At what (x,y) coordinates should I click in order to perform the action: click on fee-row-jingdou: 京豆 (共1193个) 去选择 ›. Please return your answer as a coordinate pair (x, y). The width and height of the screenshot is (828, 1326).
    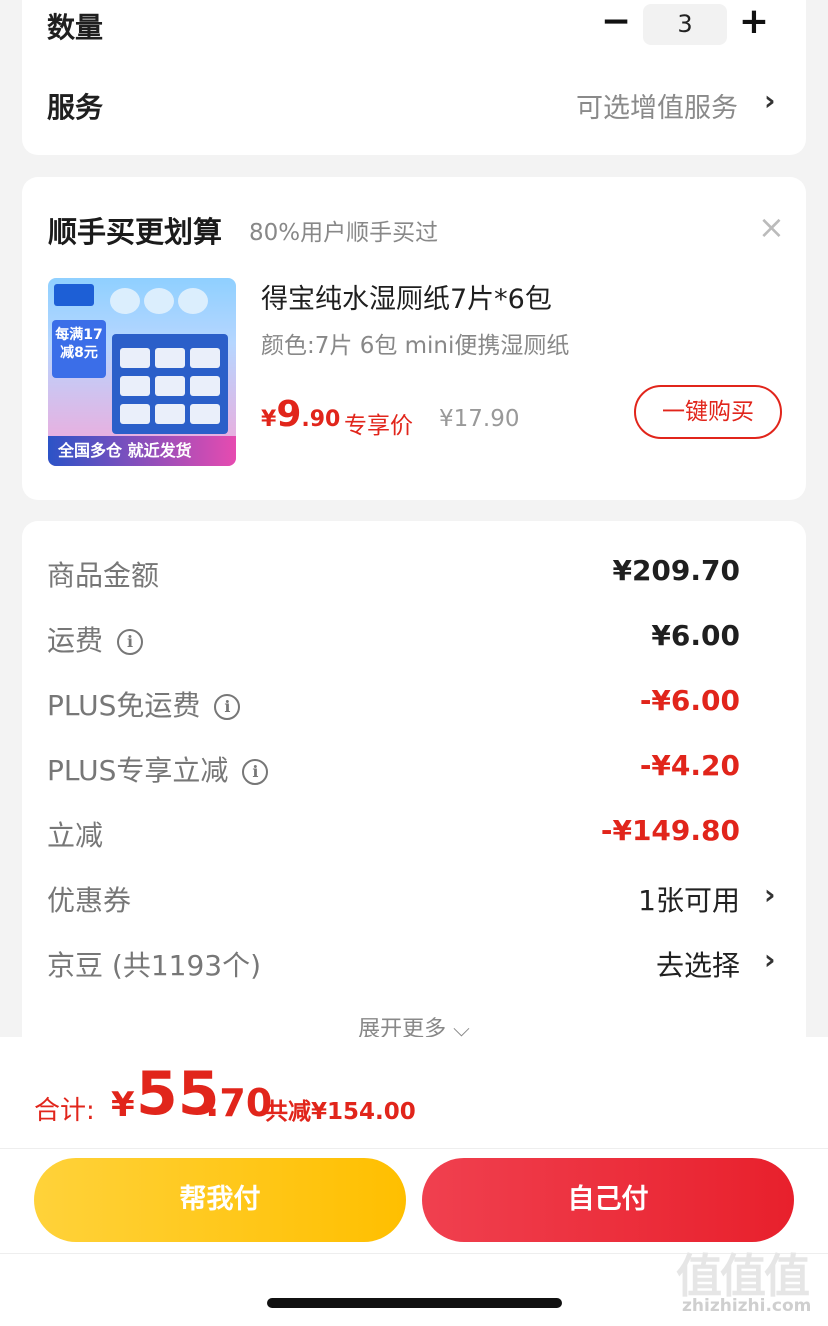
    Looking at the image, I should click on (414, 963).